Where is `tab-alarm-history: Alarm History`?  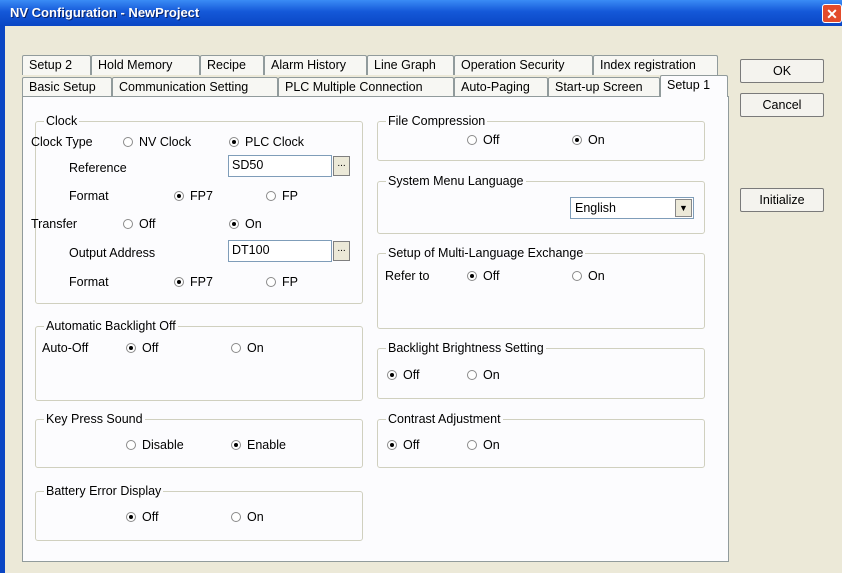 tab-alarm-history: Alarm History is located at coordinates (315, 65).